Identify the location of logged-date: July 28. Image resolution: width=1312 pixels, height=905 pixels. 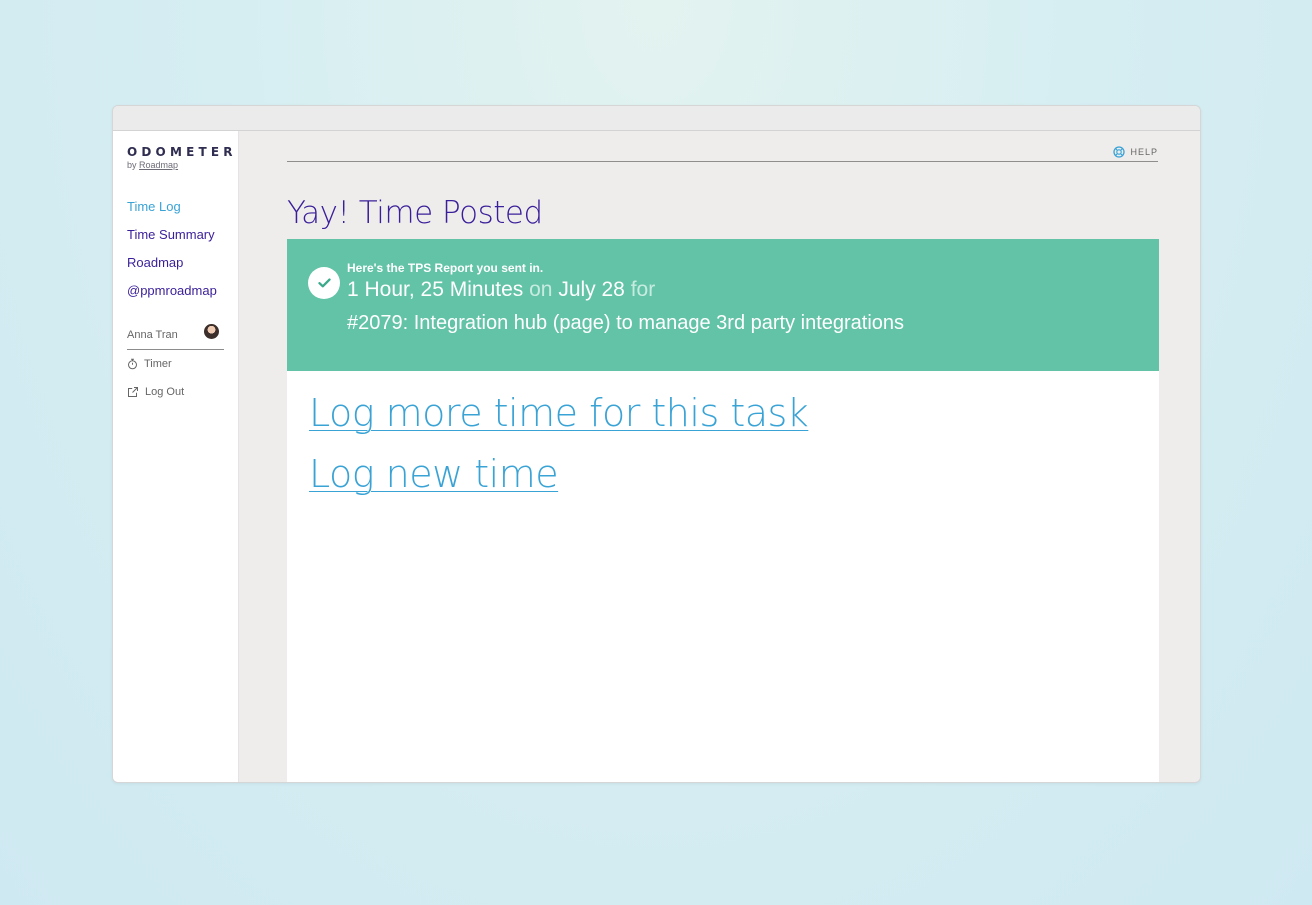
(591, 289).